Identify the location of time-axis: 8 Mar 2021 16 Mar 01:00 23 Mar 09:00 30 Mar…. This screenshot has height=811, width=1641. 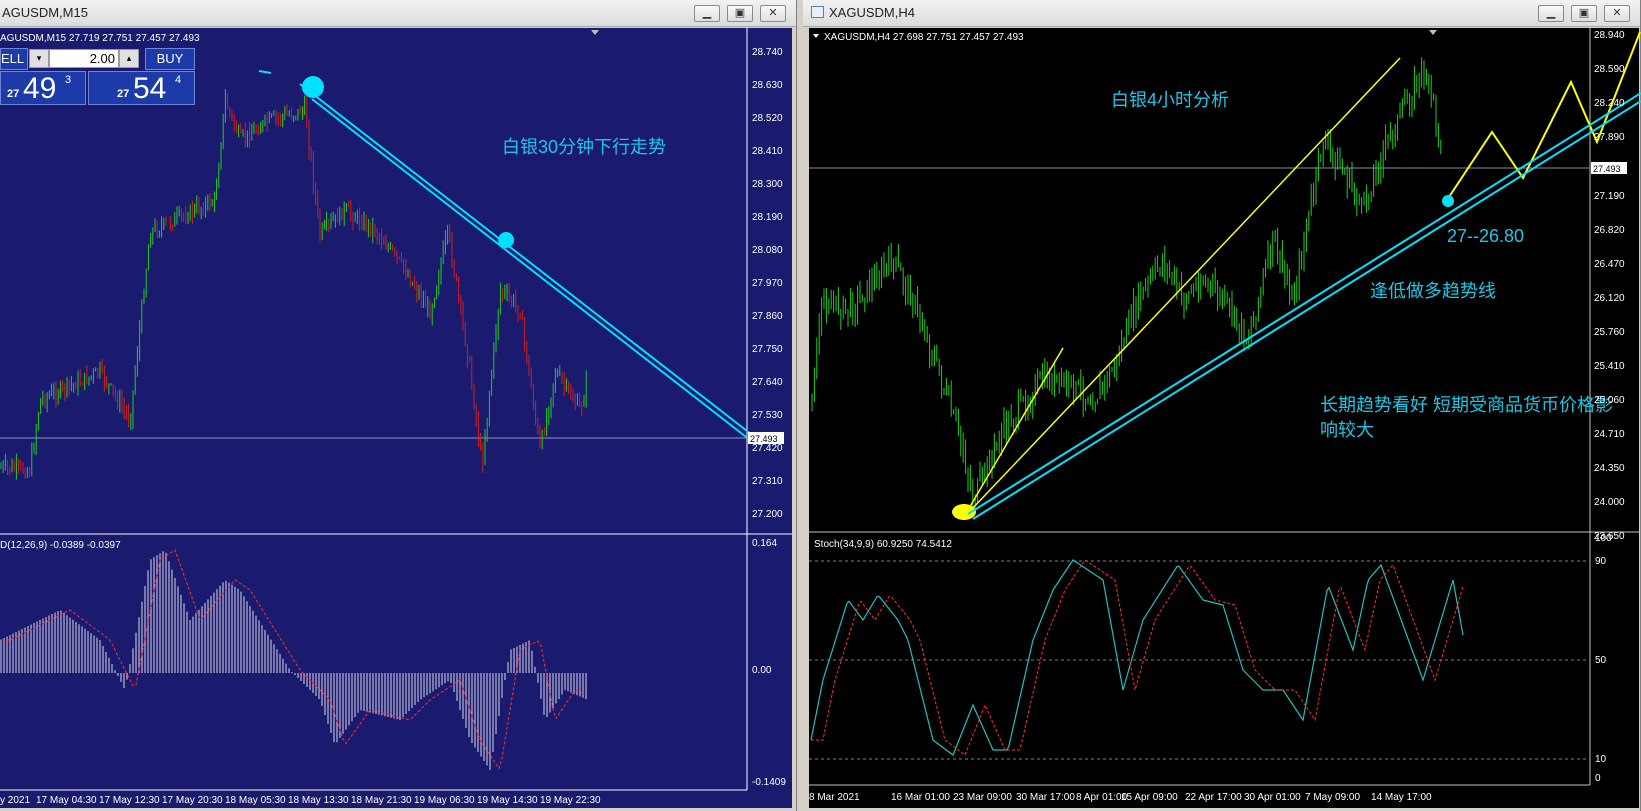
(1120, 797).